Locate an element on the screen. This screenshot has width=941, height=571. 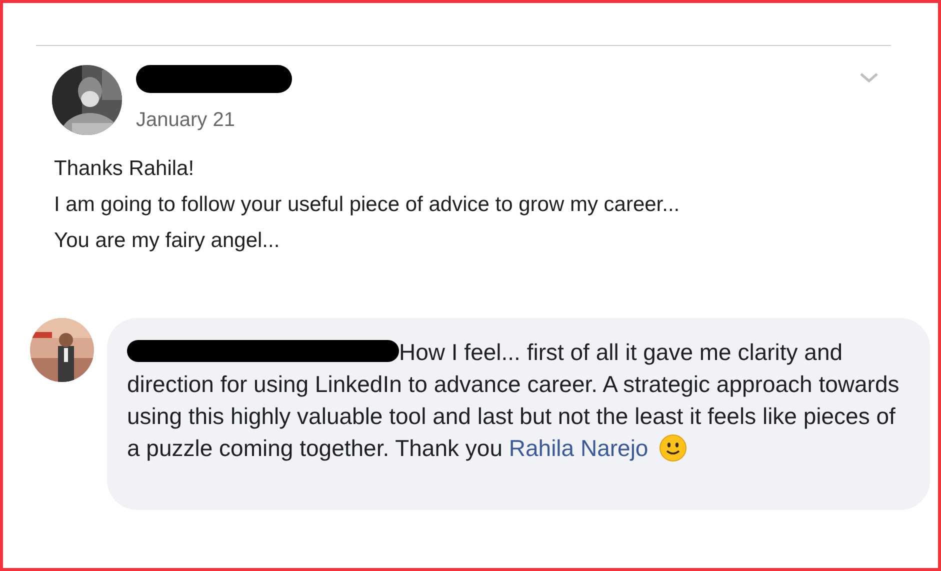
post-date: January 21 is located at coordinates (214, 120).